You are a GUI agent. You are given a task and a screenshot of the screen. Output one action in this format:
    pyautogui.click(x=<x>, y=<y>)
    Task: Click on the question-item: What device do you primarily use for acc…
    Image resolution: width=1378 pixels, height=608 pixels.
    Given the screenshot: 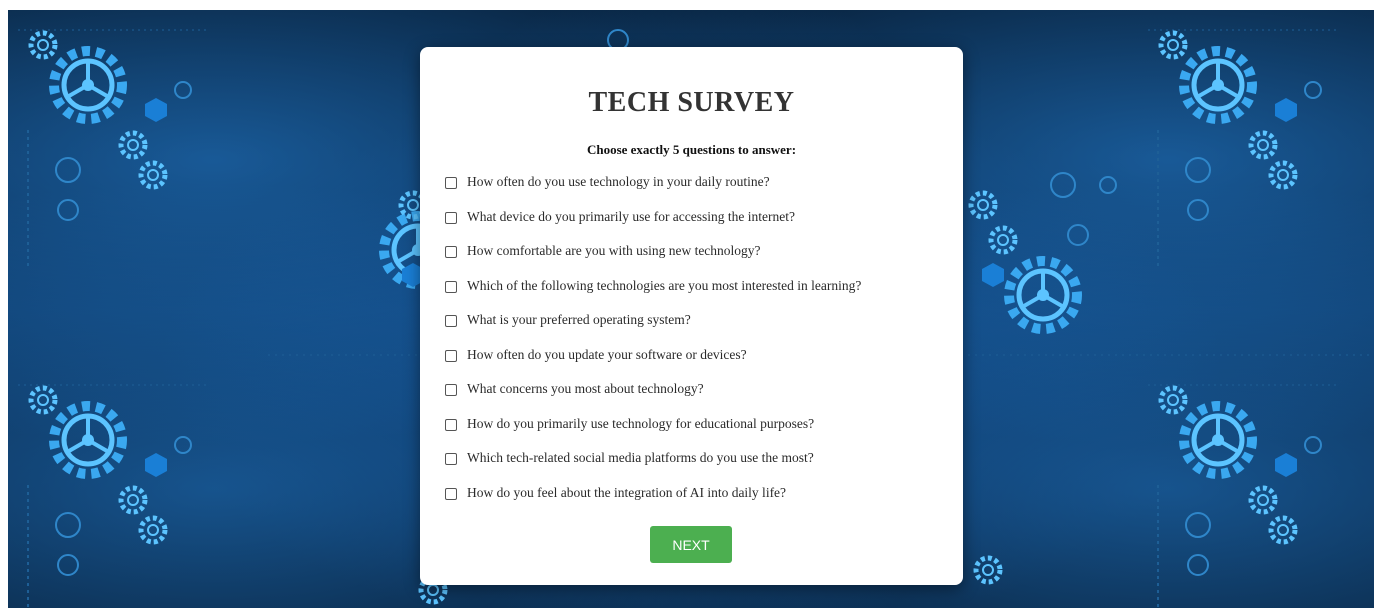 What is the action you would take?
    pyautogui.click(x=702, y=226)
    